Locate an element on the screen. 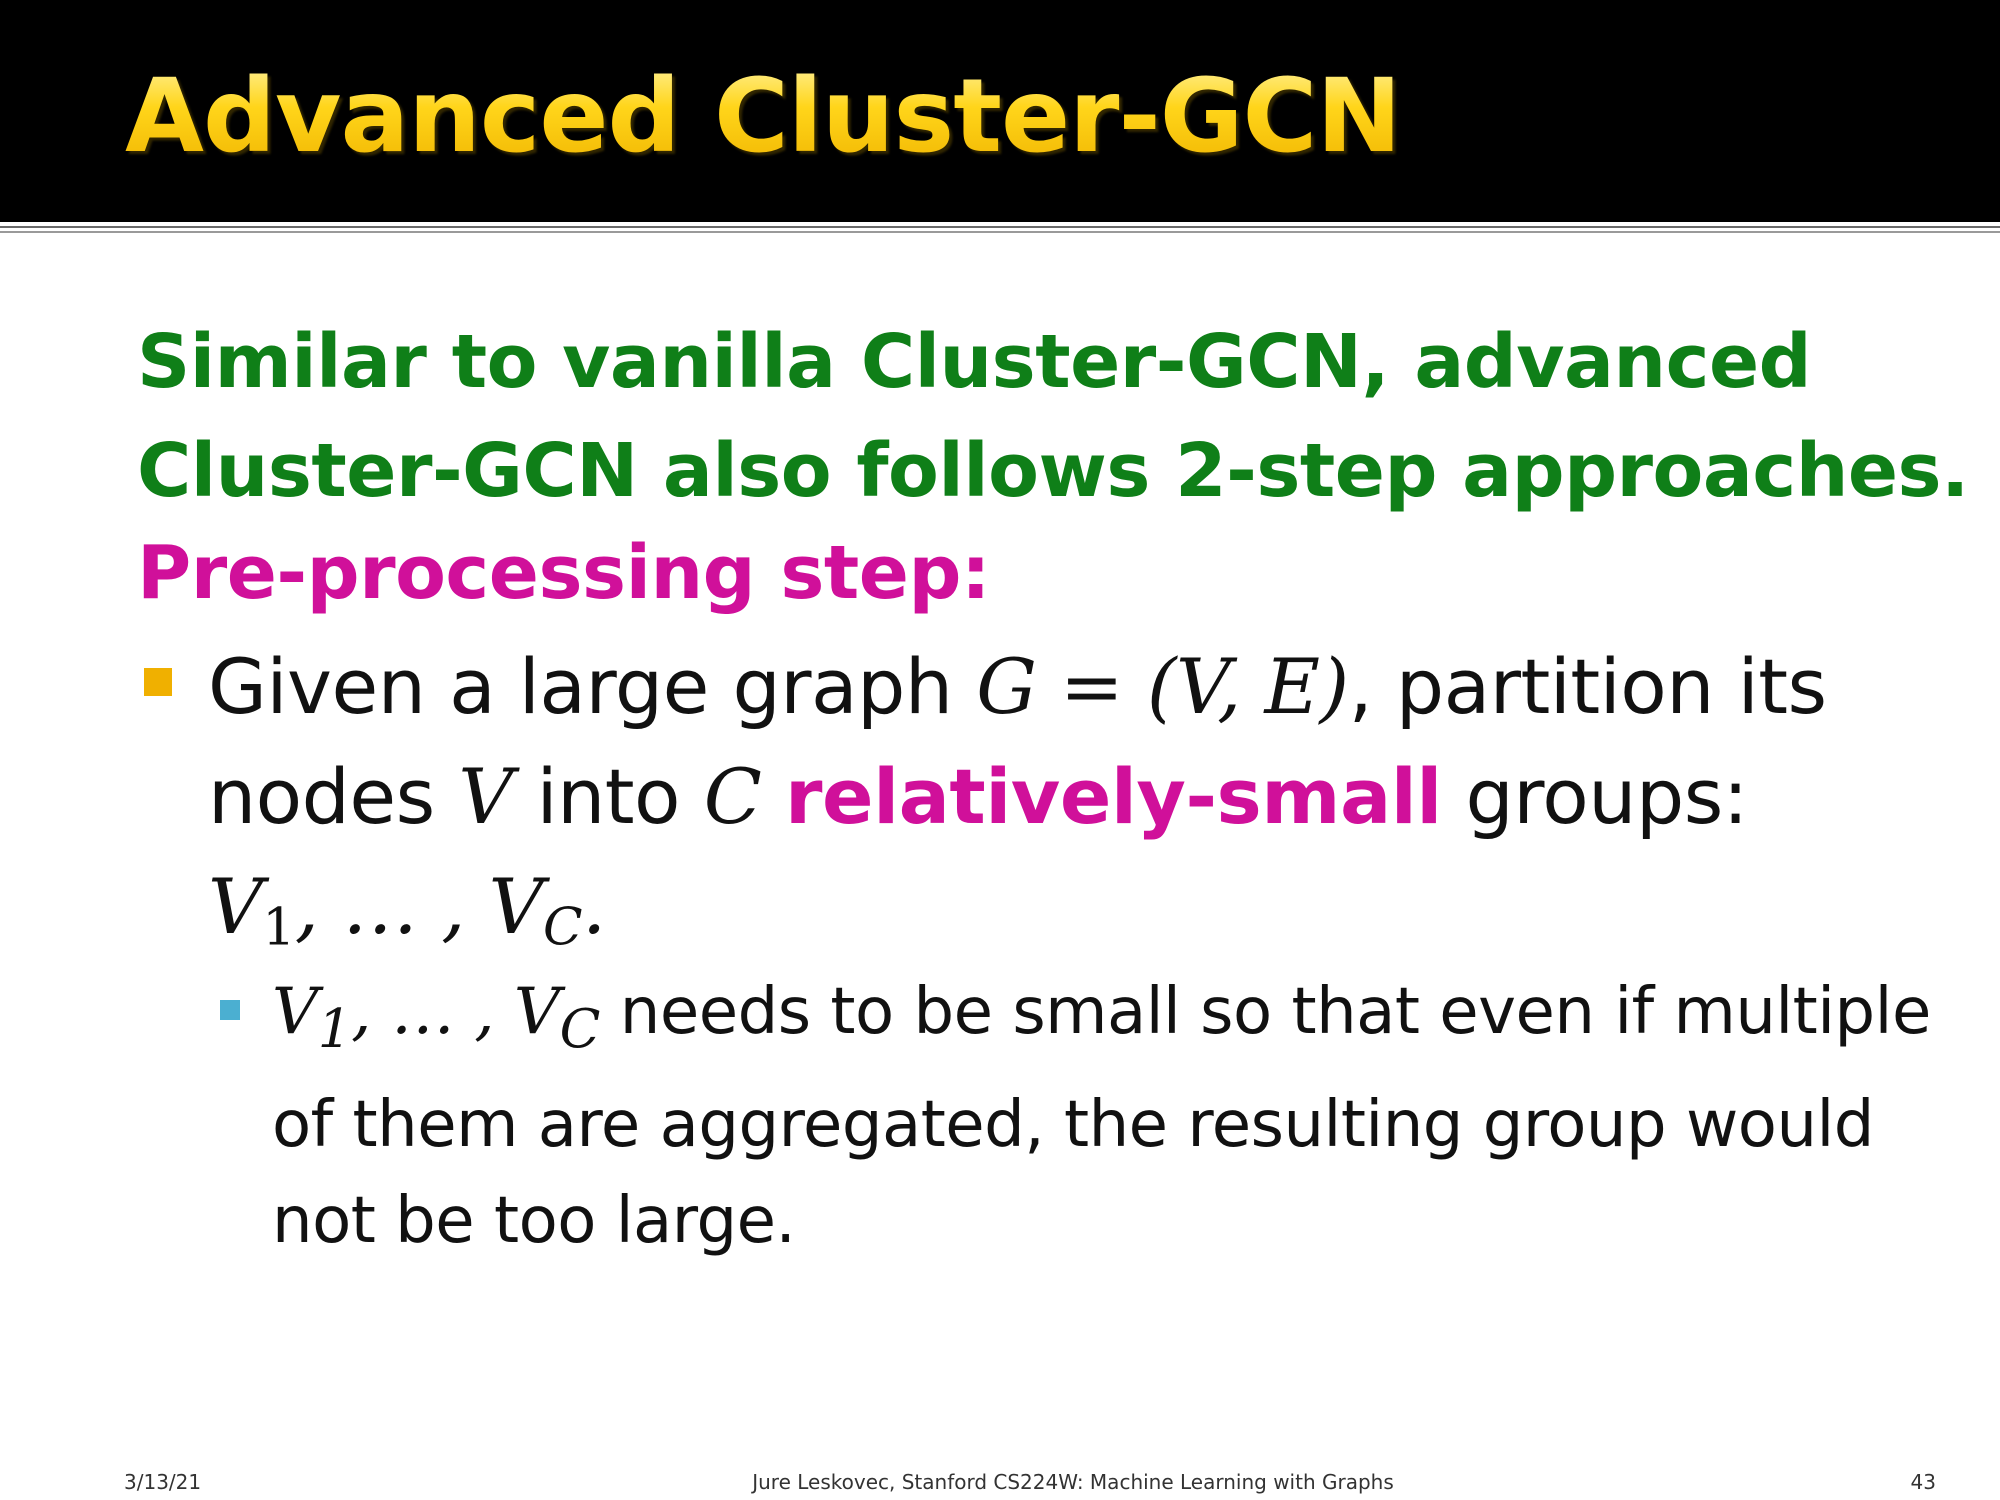 This screenshot has width=2000, height=1500. text-segment: , partition its is located at coordinates (1588, 686).